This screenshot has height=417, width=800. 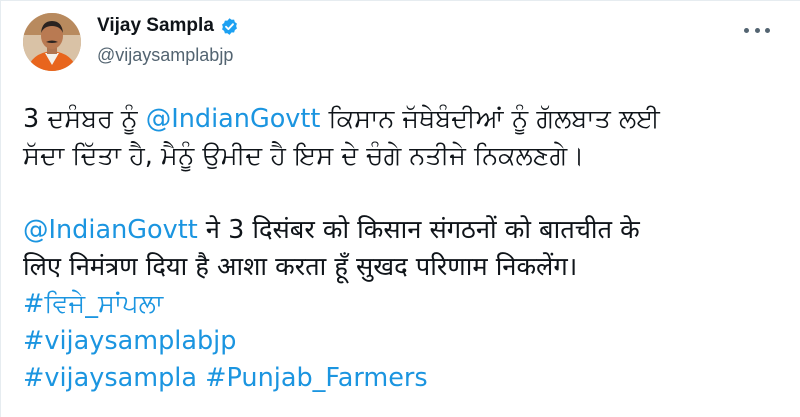 What do you see at coordinates (408, 341) in the screenshot?
I see `hashtag-line-2: #vijaysamplabjp` at bounding box center [408, 341].